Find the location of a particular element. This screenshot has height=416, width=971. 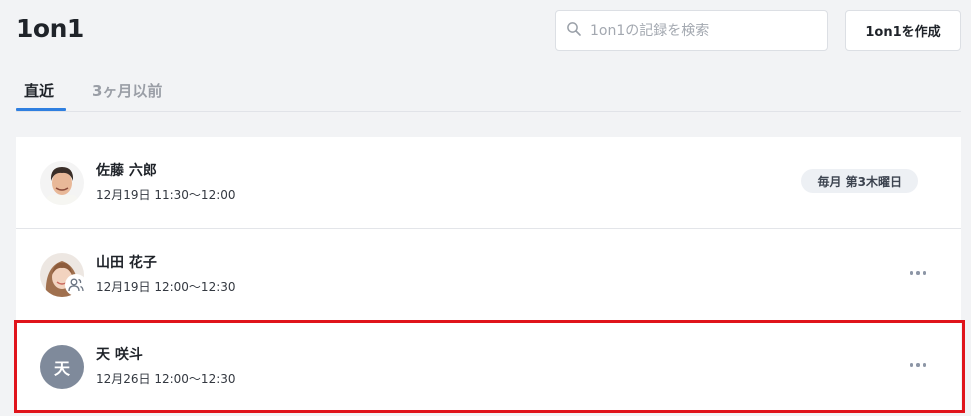

attendee-name: 佐藤 六郎 is located at coordinates (126, 171).